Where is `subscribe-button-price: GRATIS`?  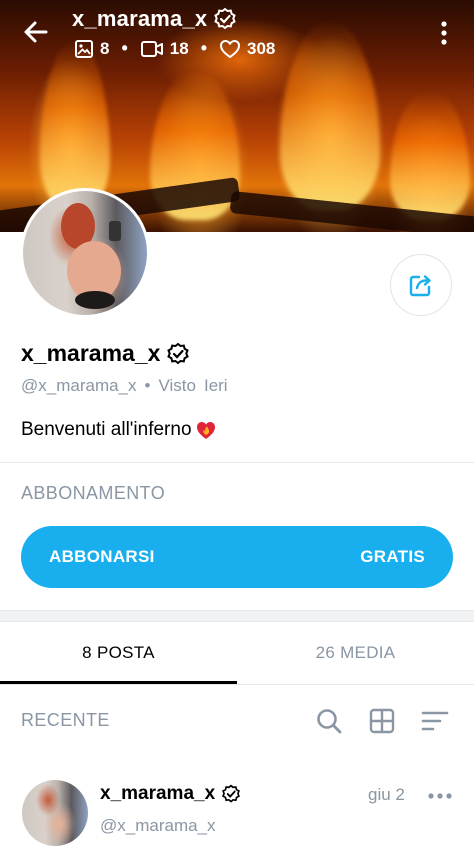 subscribe-button-price: GRATIS is located at coordinates (392, 556).